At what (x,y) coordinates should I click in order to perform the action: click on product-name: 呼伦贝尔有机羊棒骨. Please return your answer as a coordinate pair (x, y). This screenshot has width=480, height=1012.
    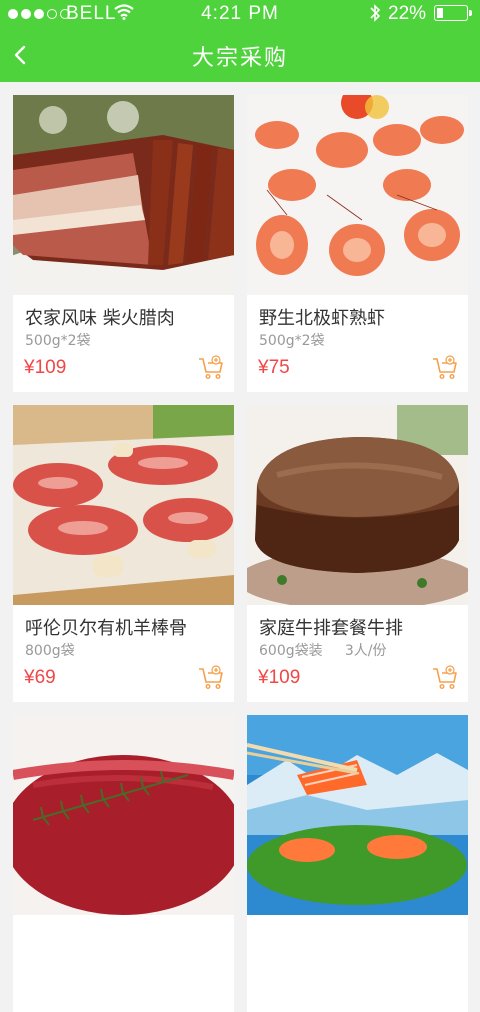
    Looking at the image, I should click on (106, 628).